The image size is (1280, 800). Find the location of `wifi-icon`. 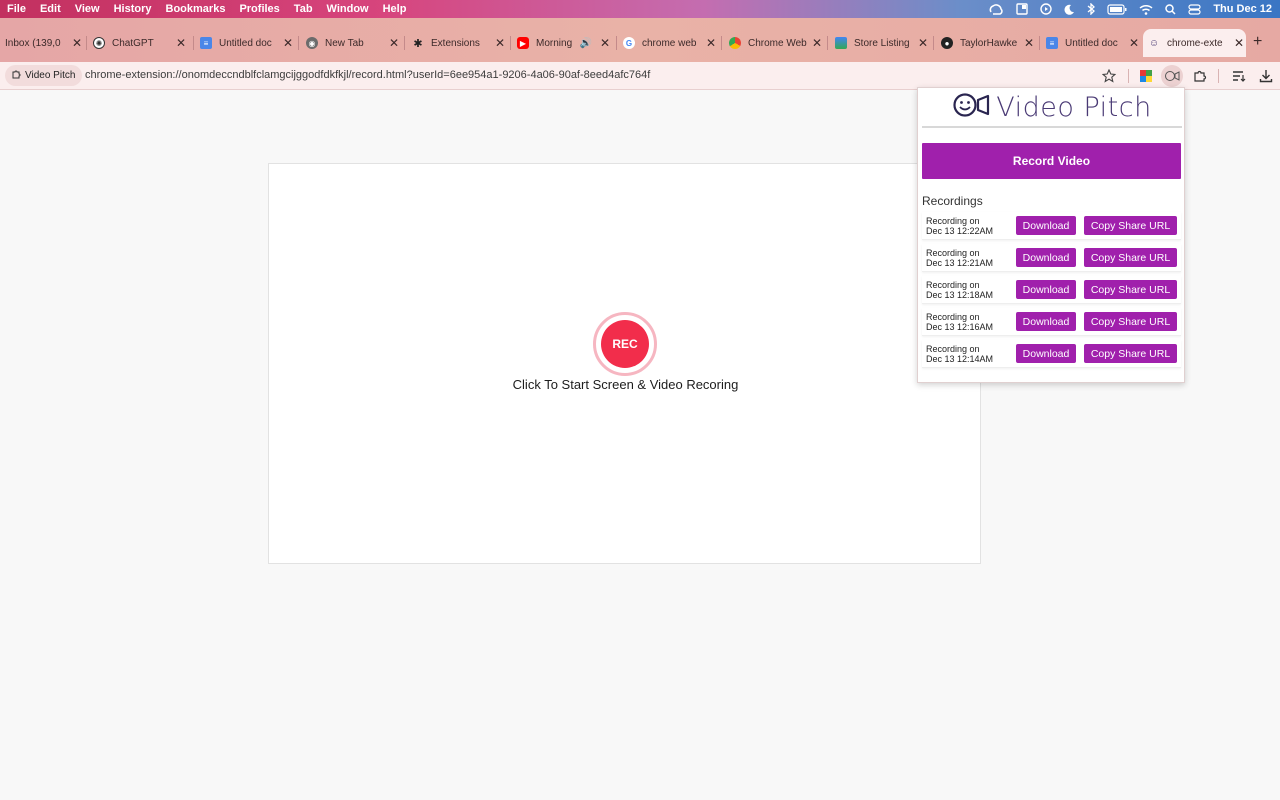

wifi-icon is located at coordinates (1146, 9).